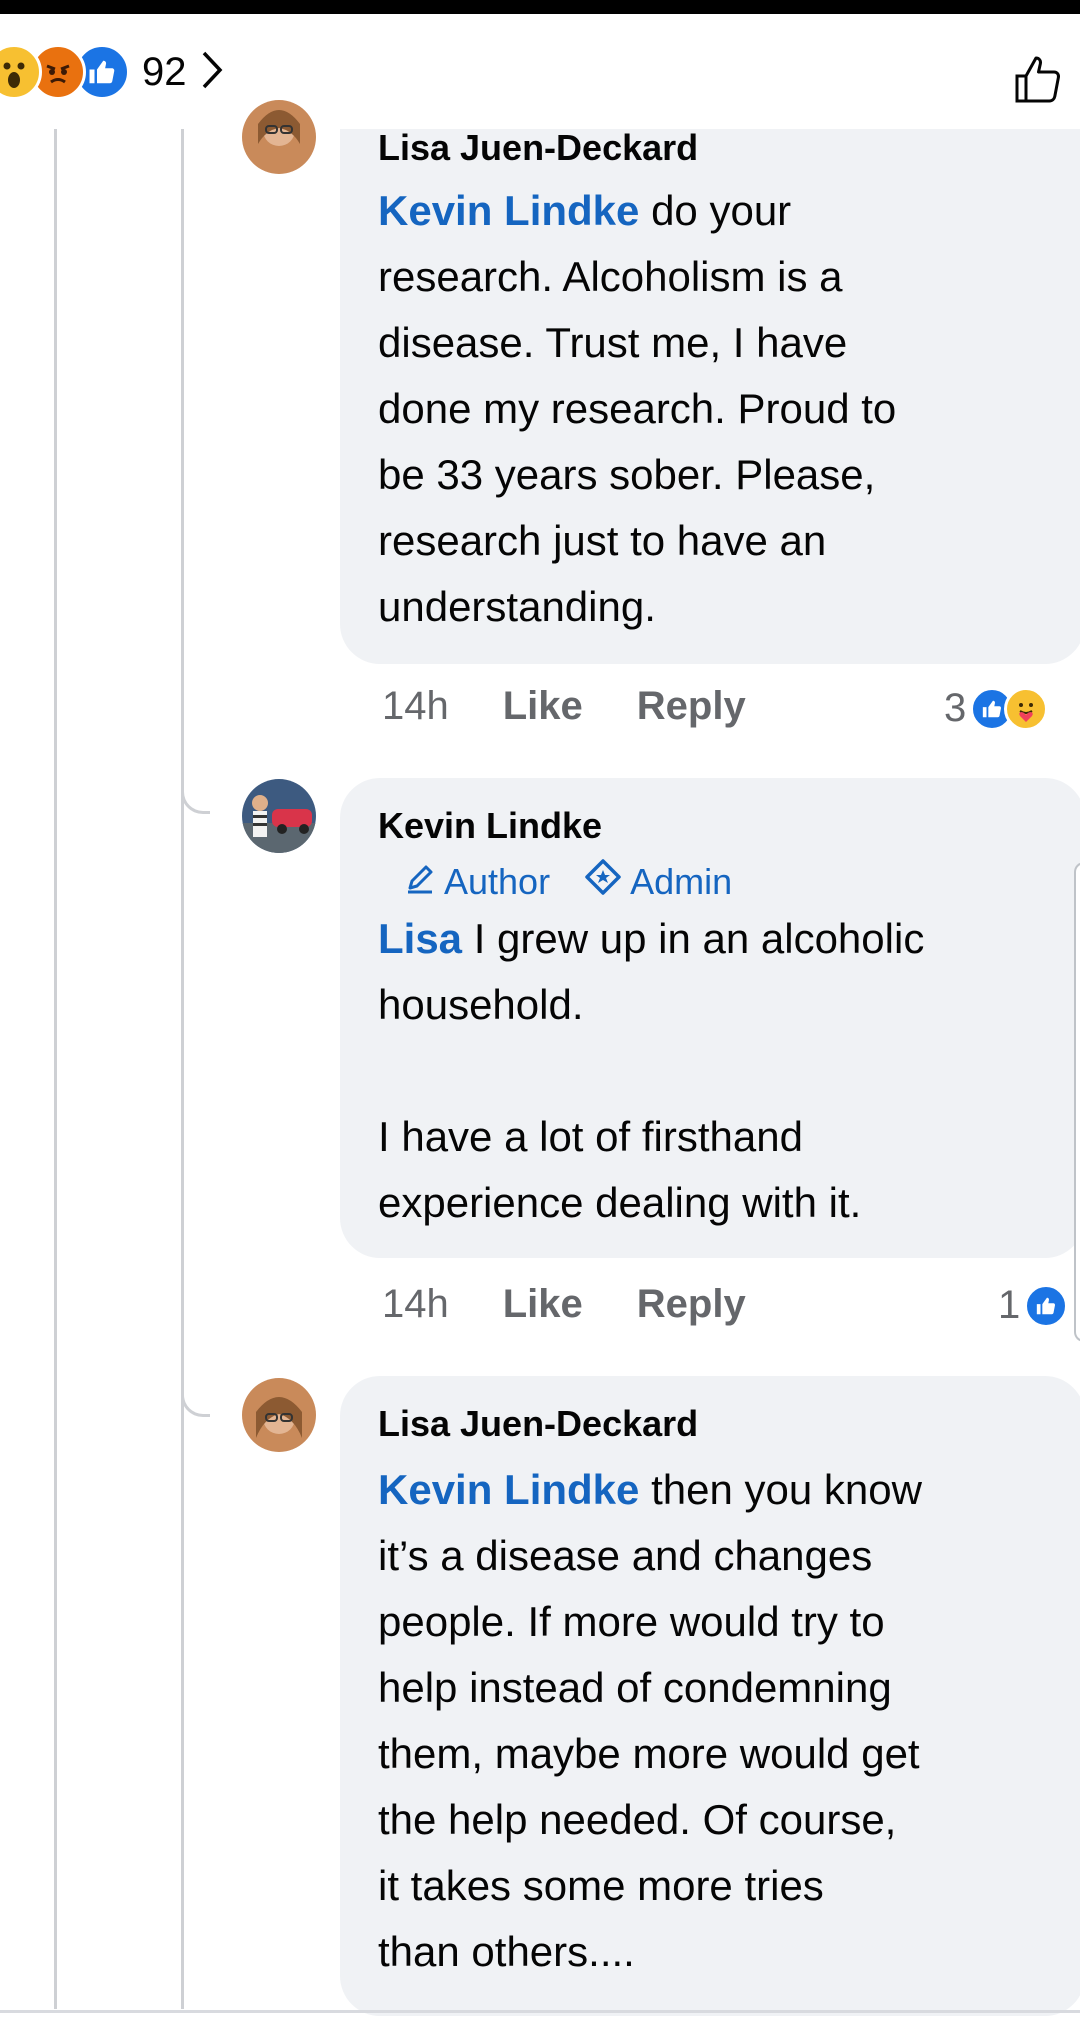  I want to click on pencil-icon, so click(424, 882).